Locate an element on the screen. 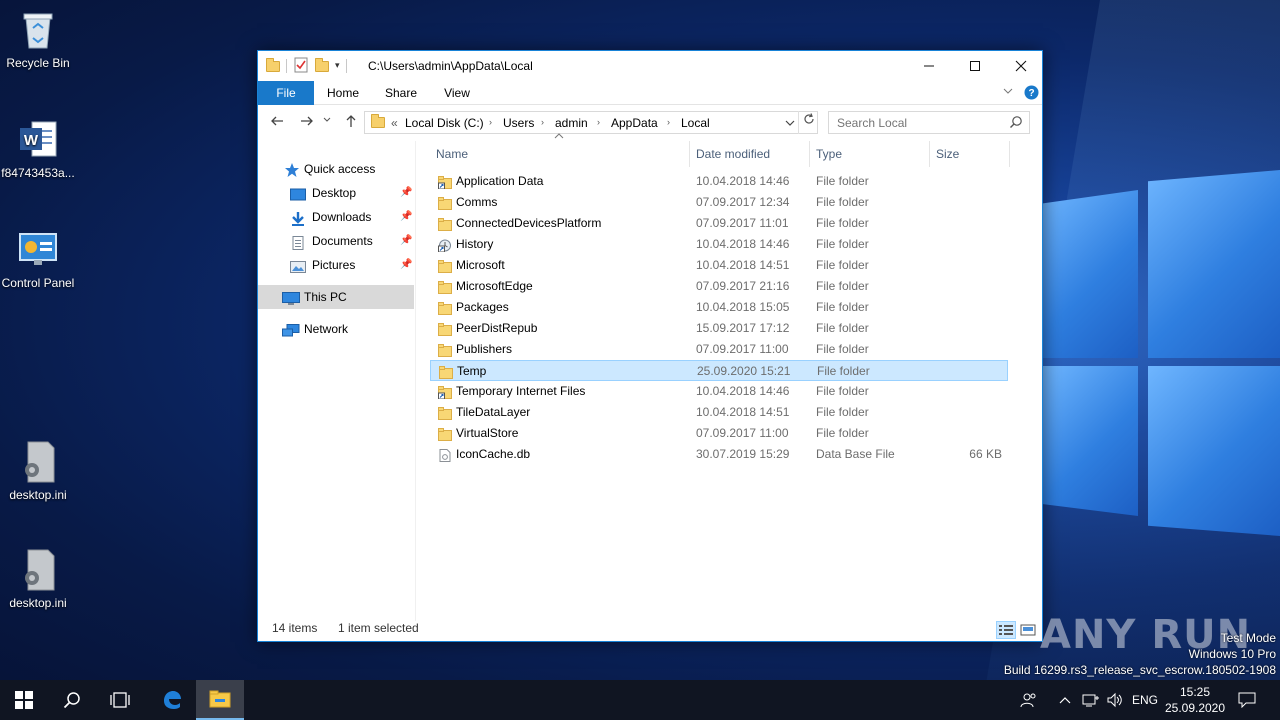  file-row: VirtualStore 07.09.2017 11:00 File folder is located at coordinates (719, 433).